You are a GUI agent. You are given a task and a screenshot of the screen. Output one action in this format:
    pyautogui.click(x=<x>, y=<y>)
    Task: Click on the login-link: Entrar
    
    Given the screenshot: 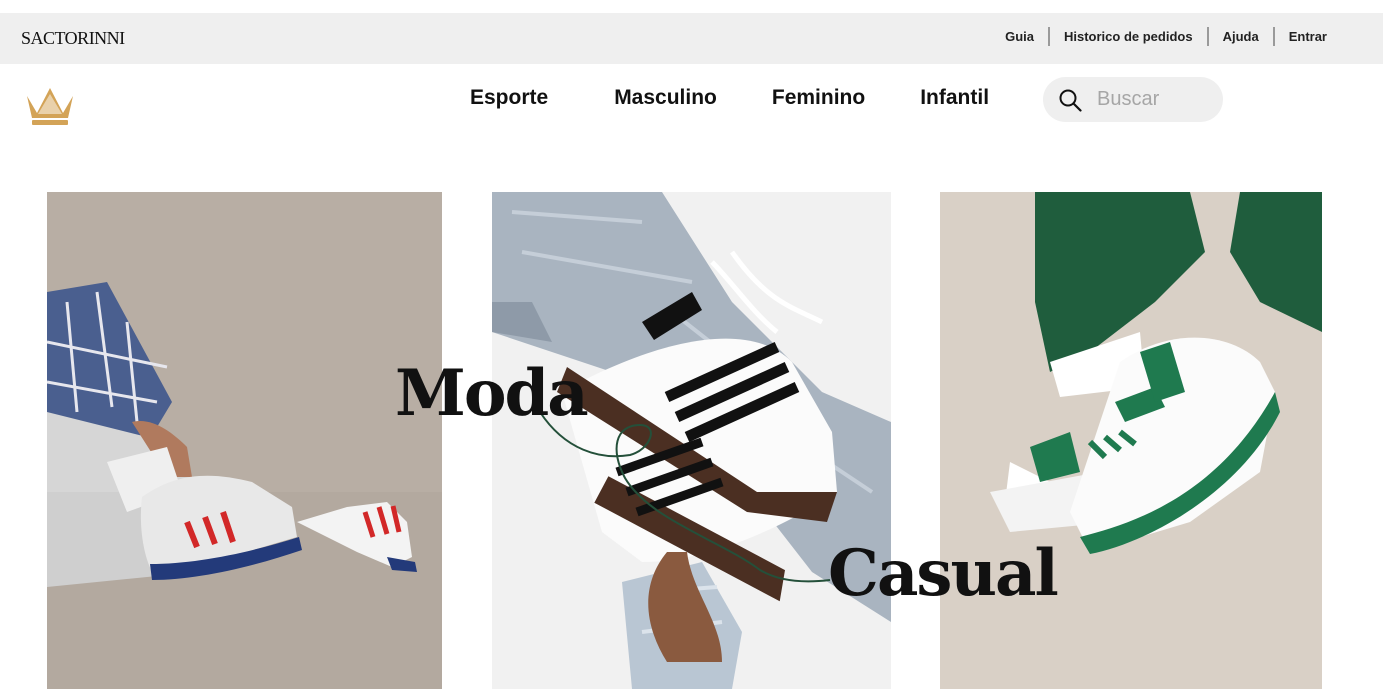 What is the action you would take?
    pyautogui.click(x=1308, y=36)
    